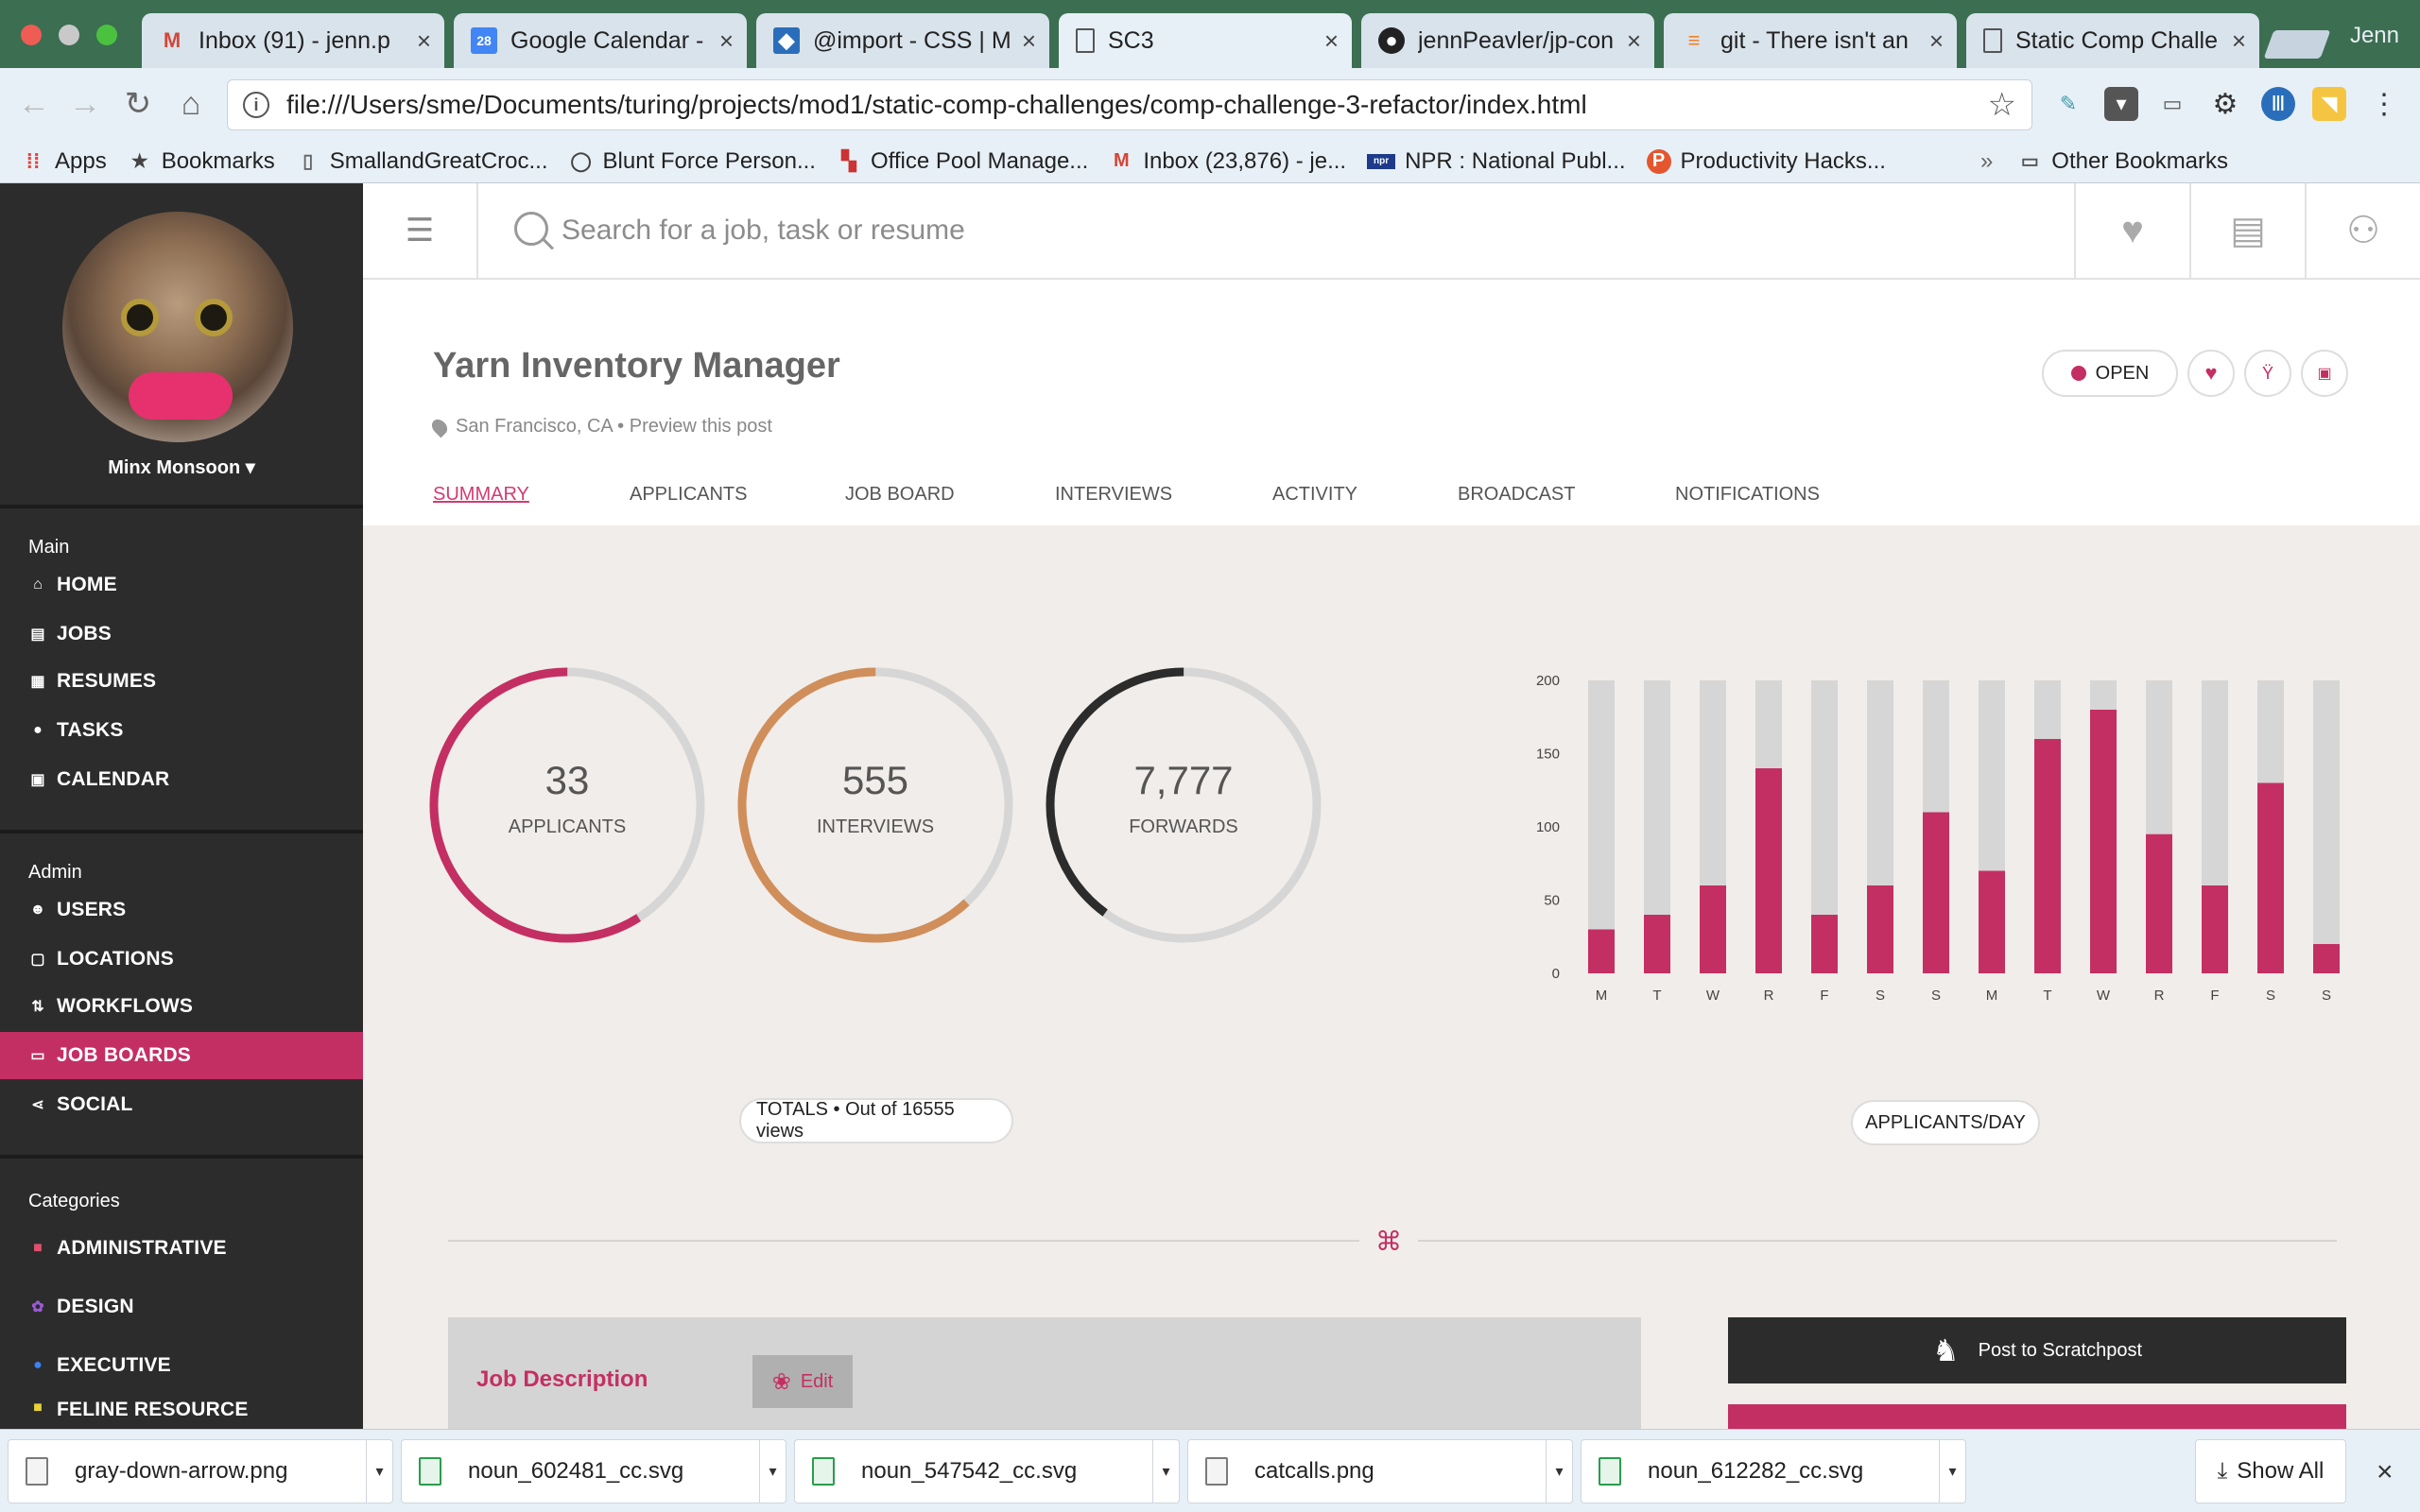 The image size is (2420, 1512). Describe the element at coordinates (2247, 230) in the screenshot. I see `archive-can-icon: ▤` at that location.